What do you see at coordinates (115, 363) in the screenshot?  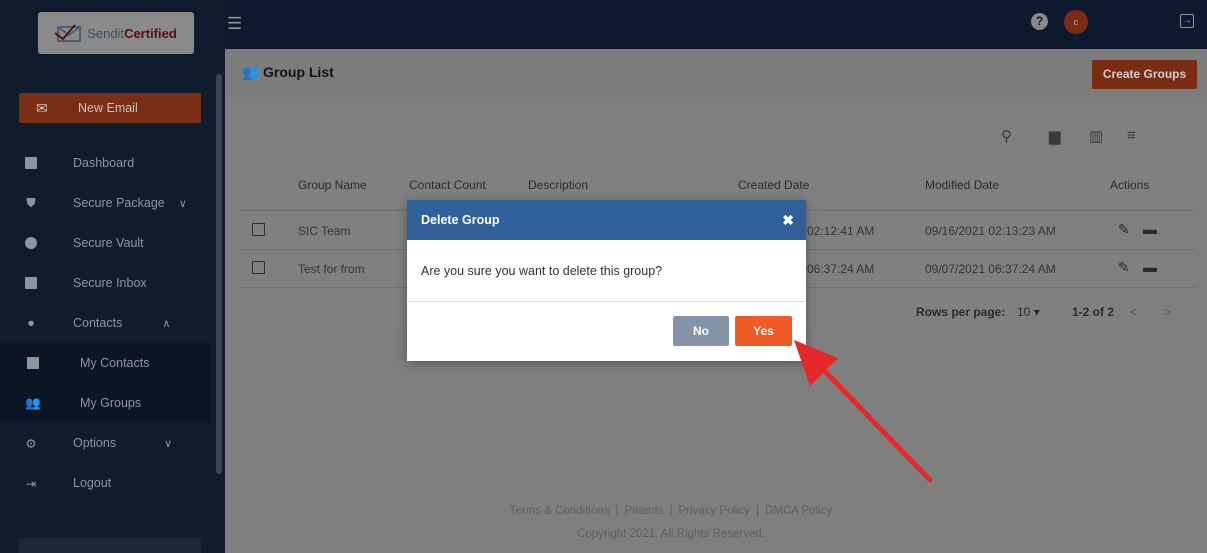 I see `sidebar-item-label: My Contacts` at bounding box center [115, 363].